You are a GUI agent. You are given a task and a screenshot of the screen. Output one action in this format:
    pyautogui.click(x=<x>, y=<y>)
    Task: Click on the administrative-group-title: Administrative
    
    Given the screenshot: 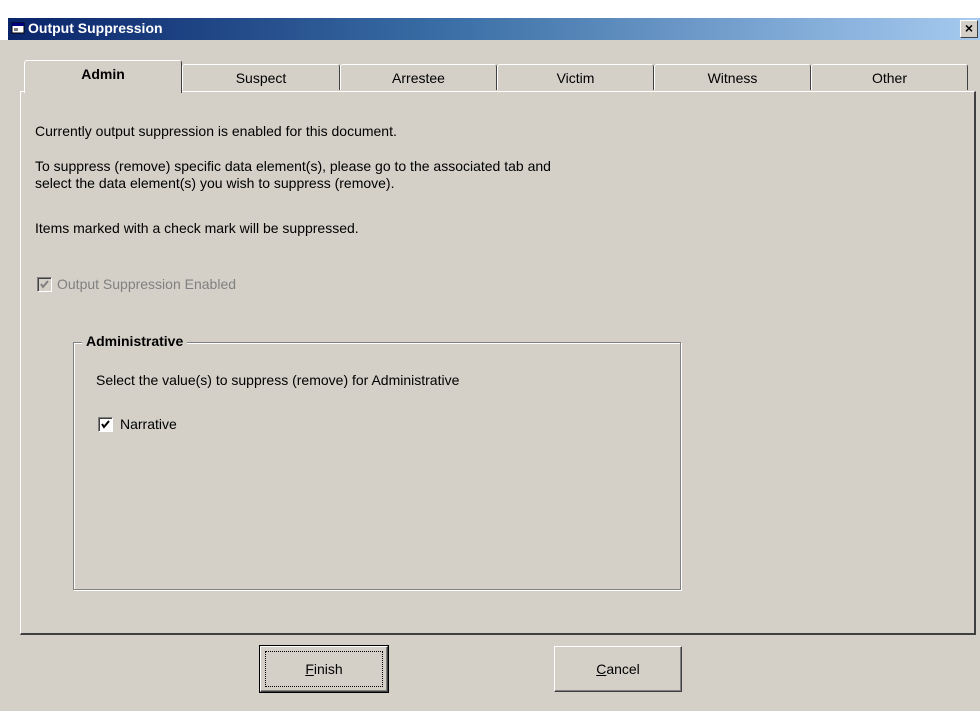 What is the action you would take?
    pyautogui.click(x=135, y=341)
    